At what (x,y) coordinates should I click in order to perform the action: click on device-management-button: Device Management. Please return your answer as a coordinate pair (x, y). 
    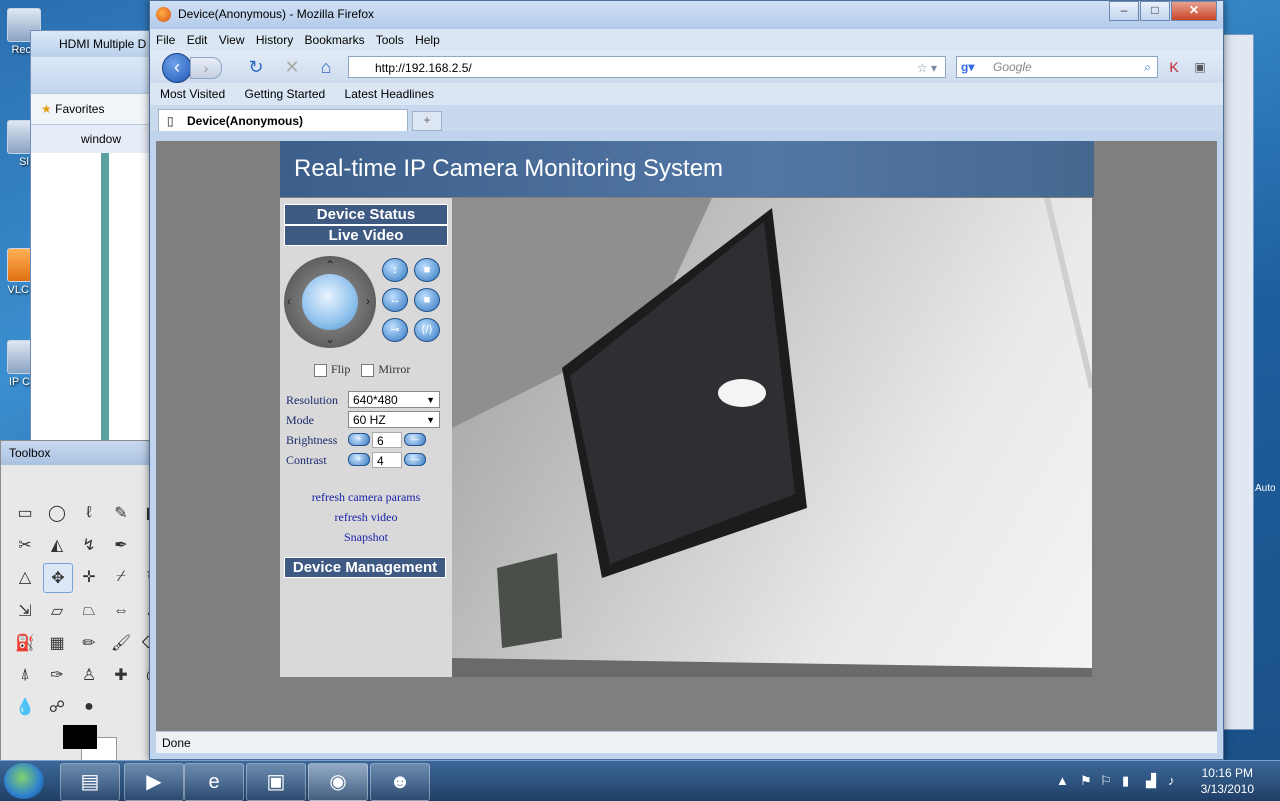
    Looking at the image, I should click on (365, 567).